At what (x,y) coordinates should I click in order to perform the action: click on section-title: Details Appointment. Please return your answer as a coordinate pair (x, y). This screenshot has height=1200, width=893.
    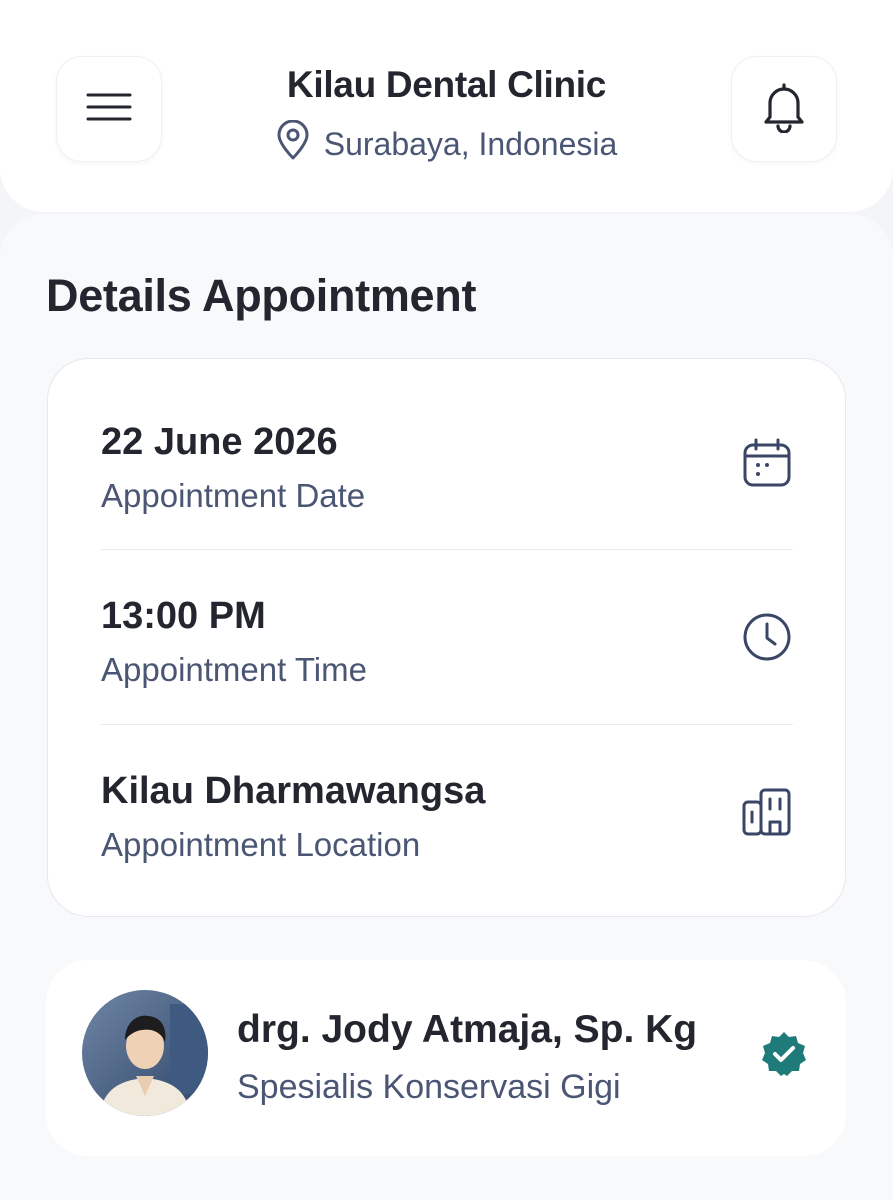
    Looking at the image, I should click on (261, 295).